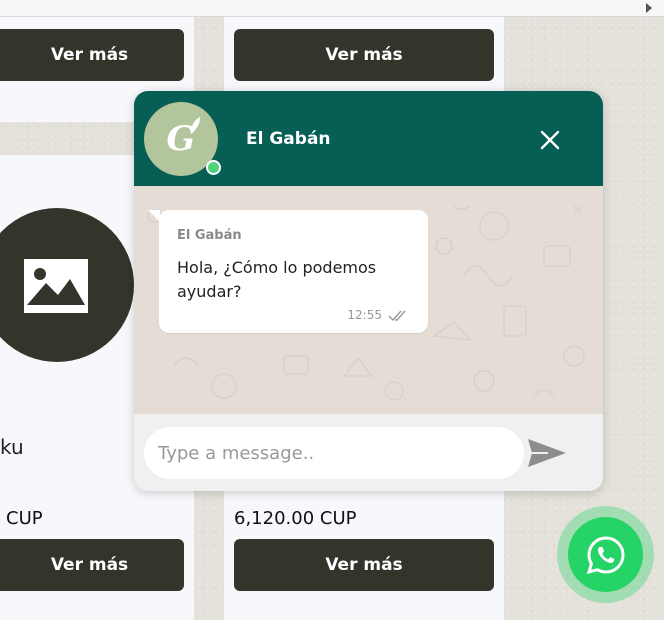 The height and width of the screenshot is (620, 664). What do you see at coordinates (12, 447) in the screenshot?
I see `product-title: ku` at bounding box center [12, 447].